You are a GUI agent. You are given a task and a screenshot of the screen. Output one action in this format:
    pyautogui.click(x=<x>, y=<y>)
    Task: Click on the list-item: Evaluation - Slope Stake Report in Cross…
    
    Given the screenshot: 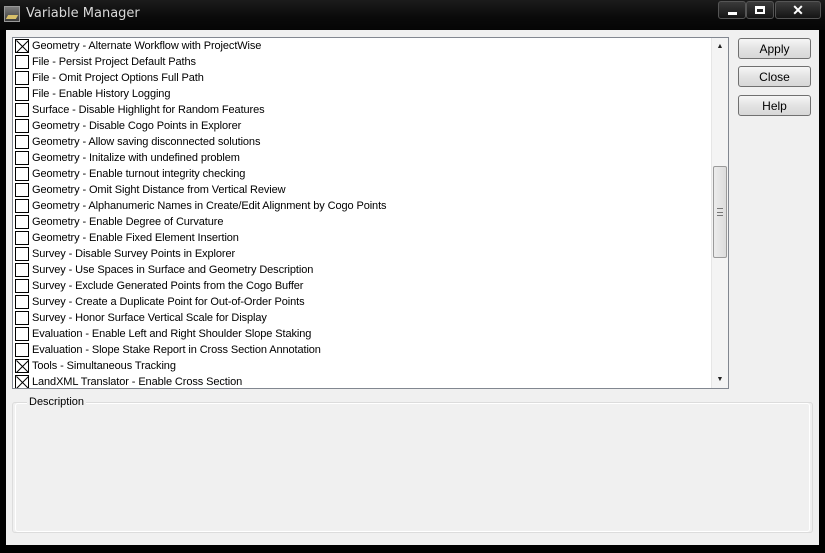 What is the action you would take?
    pyautogui.click(x=363, y=350)
    